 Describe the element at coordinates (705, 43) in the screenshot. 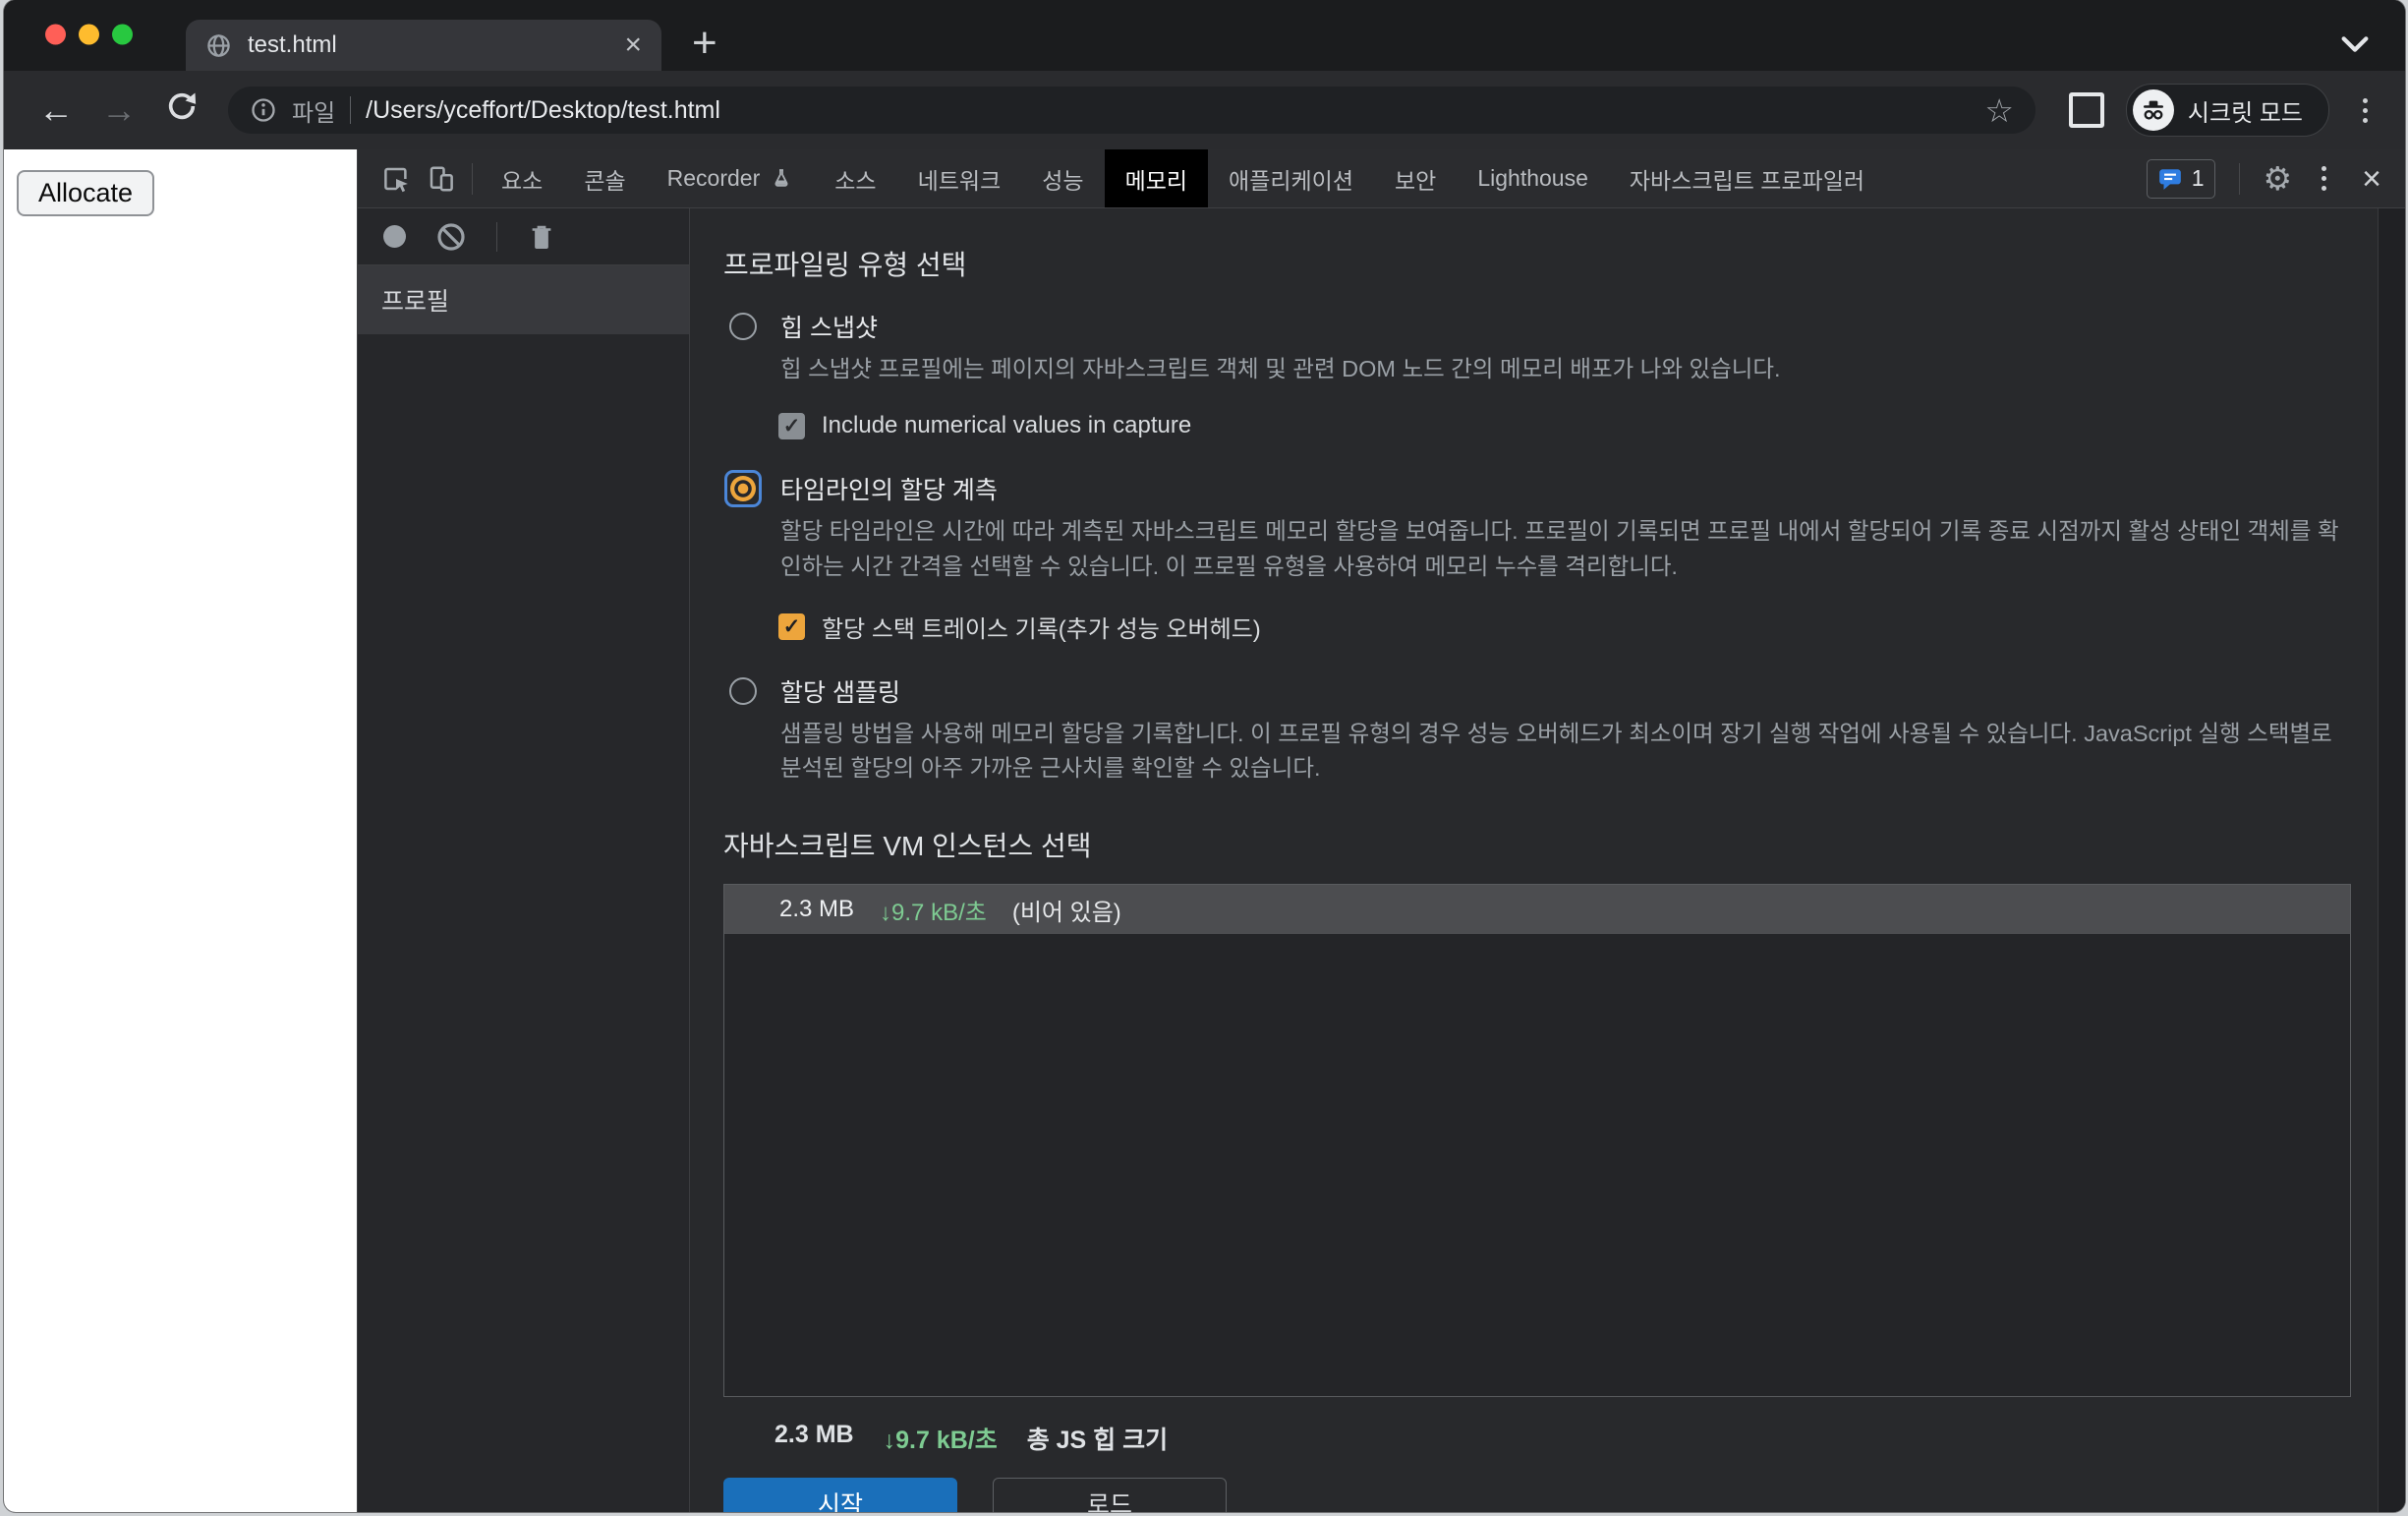

I see `new-tab-button: +` at that location.